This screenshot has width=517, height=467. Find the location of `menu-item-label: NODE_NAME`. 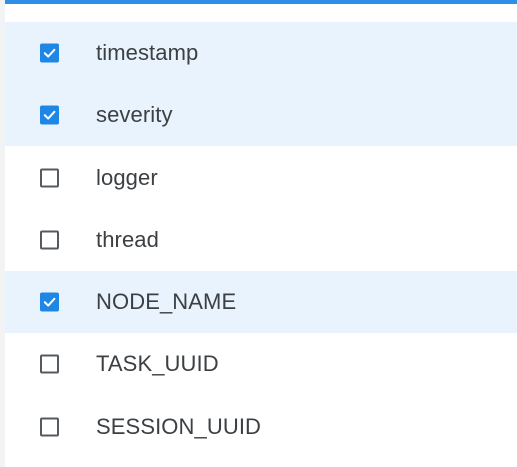

menu-item-label: NODE_NAME is located at coordinates (166, 301).